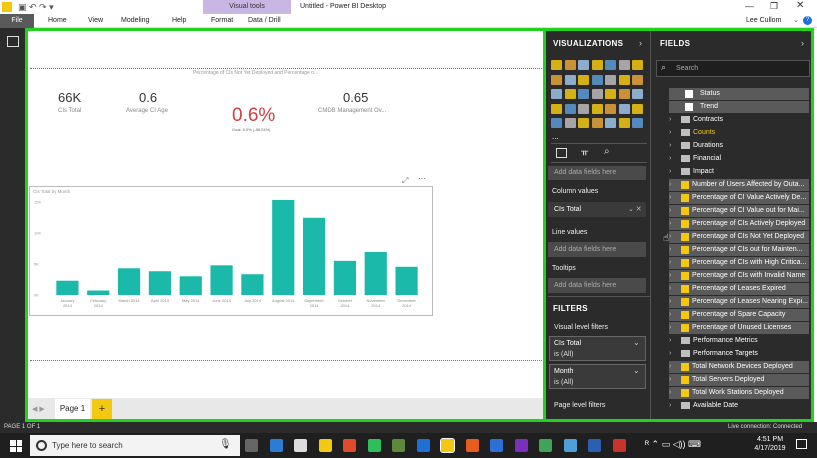 This screenshot has width=817, height=458. Describe the element at coordinates (749, 6) in the screenshot. I see `minimize-icon: —` at that location.